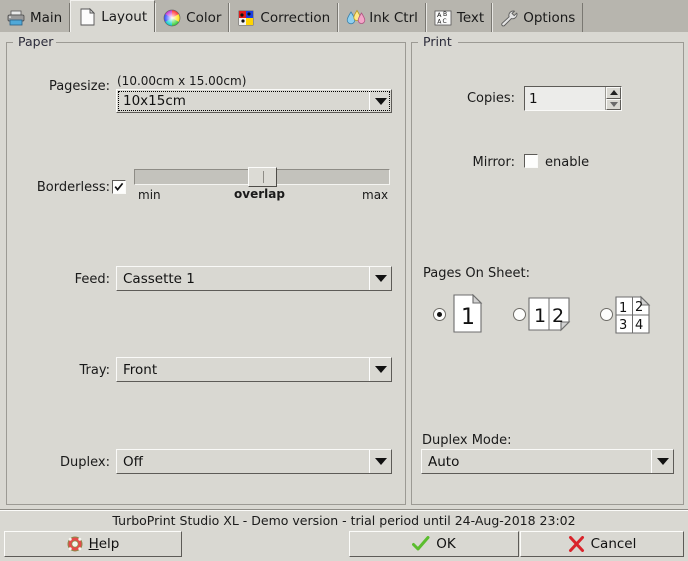 Image resolution: width=688 pixels, height=561 pixels. What do you see at coordinates (246, 18) in the screenshot?
I see `correction-icon` at bounding box center [246, 18].